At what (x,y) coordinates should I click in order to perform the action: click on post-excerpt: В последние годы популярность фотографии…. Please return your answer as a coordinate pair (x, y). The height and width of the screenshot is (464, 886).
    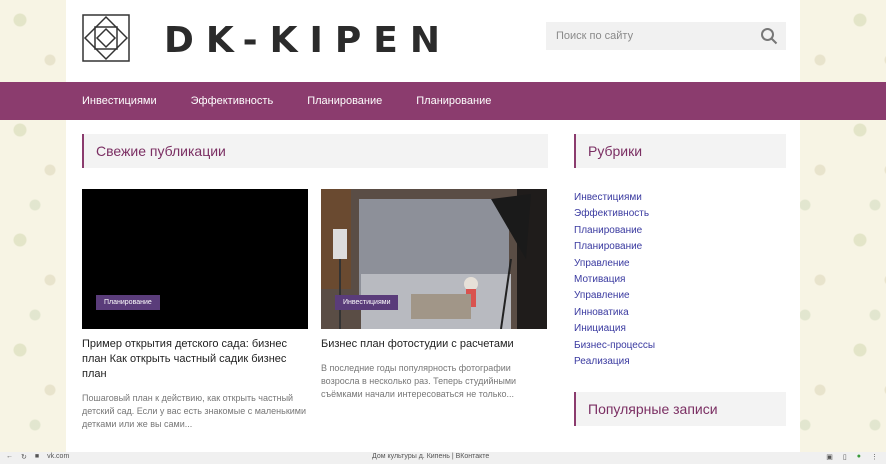
    Looking at the image, I should click on (419, 381).